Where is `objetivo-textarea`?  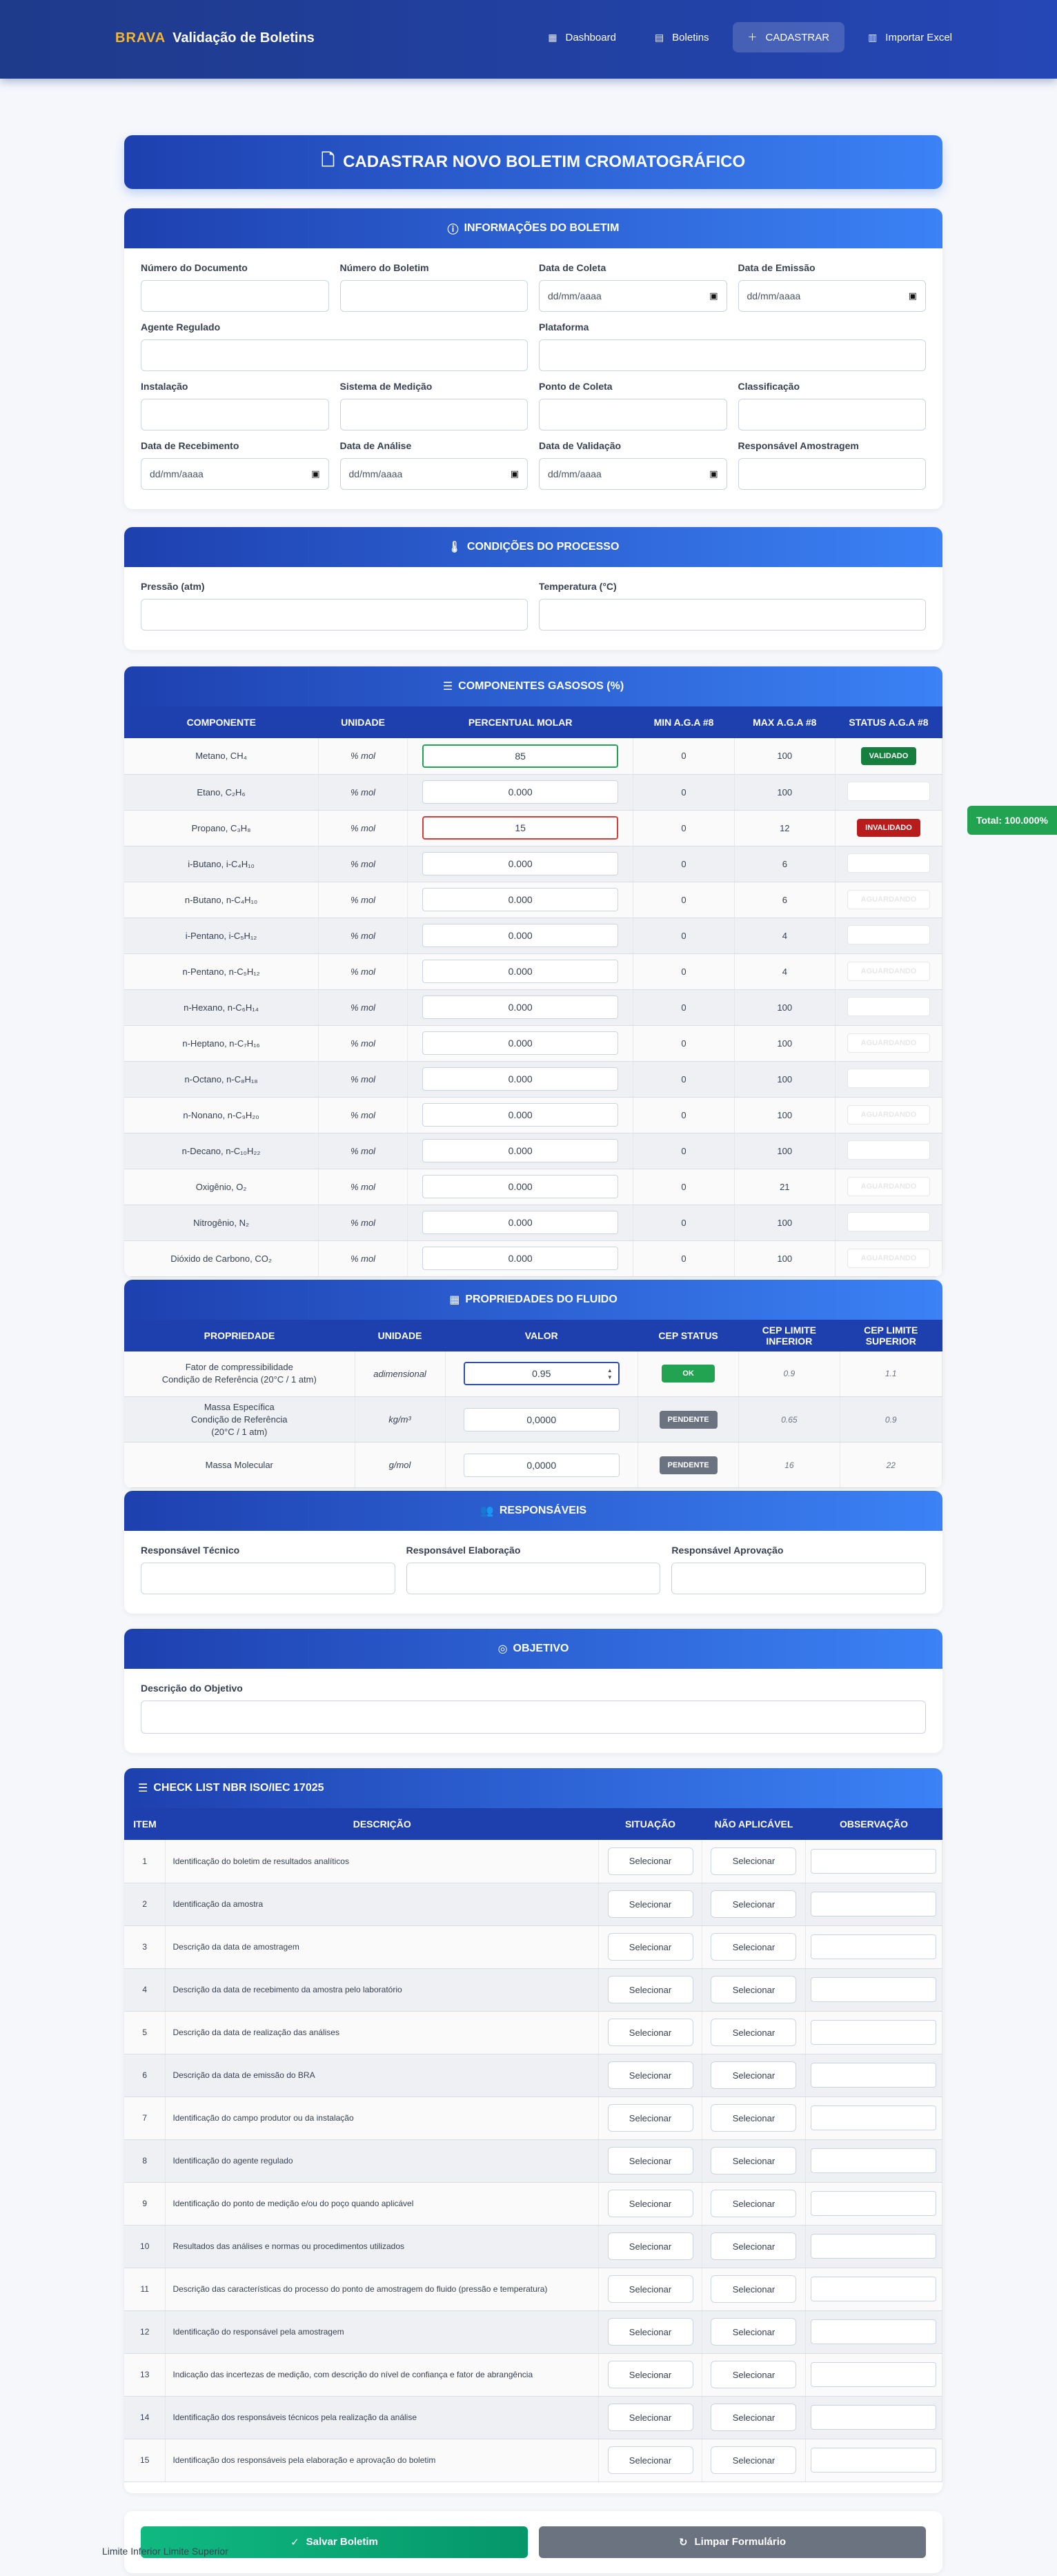
objetivo-textarea is located at coordinates (533, 1717).